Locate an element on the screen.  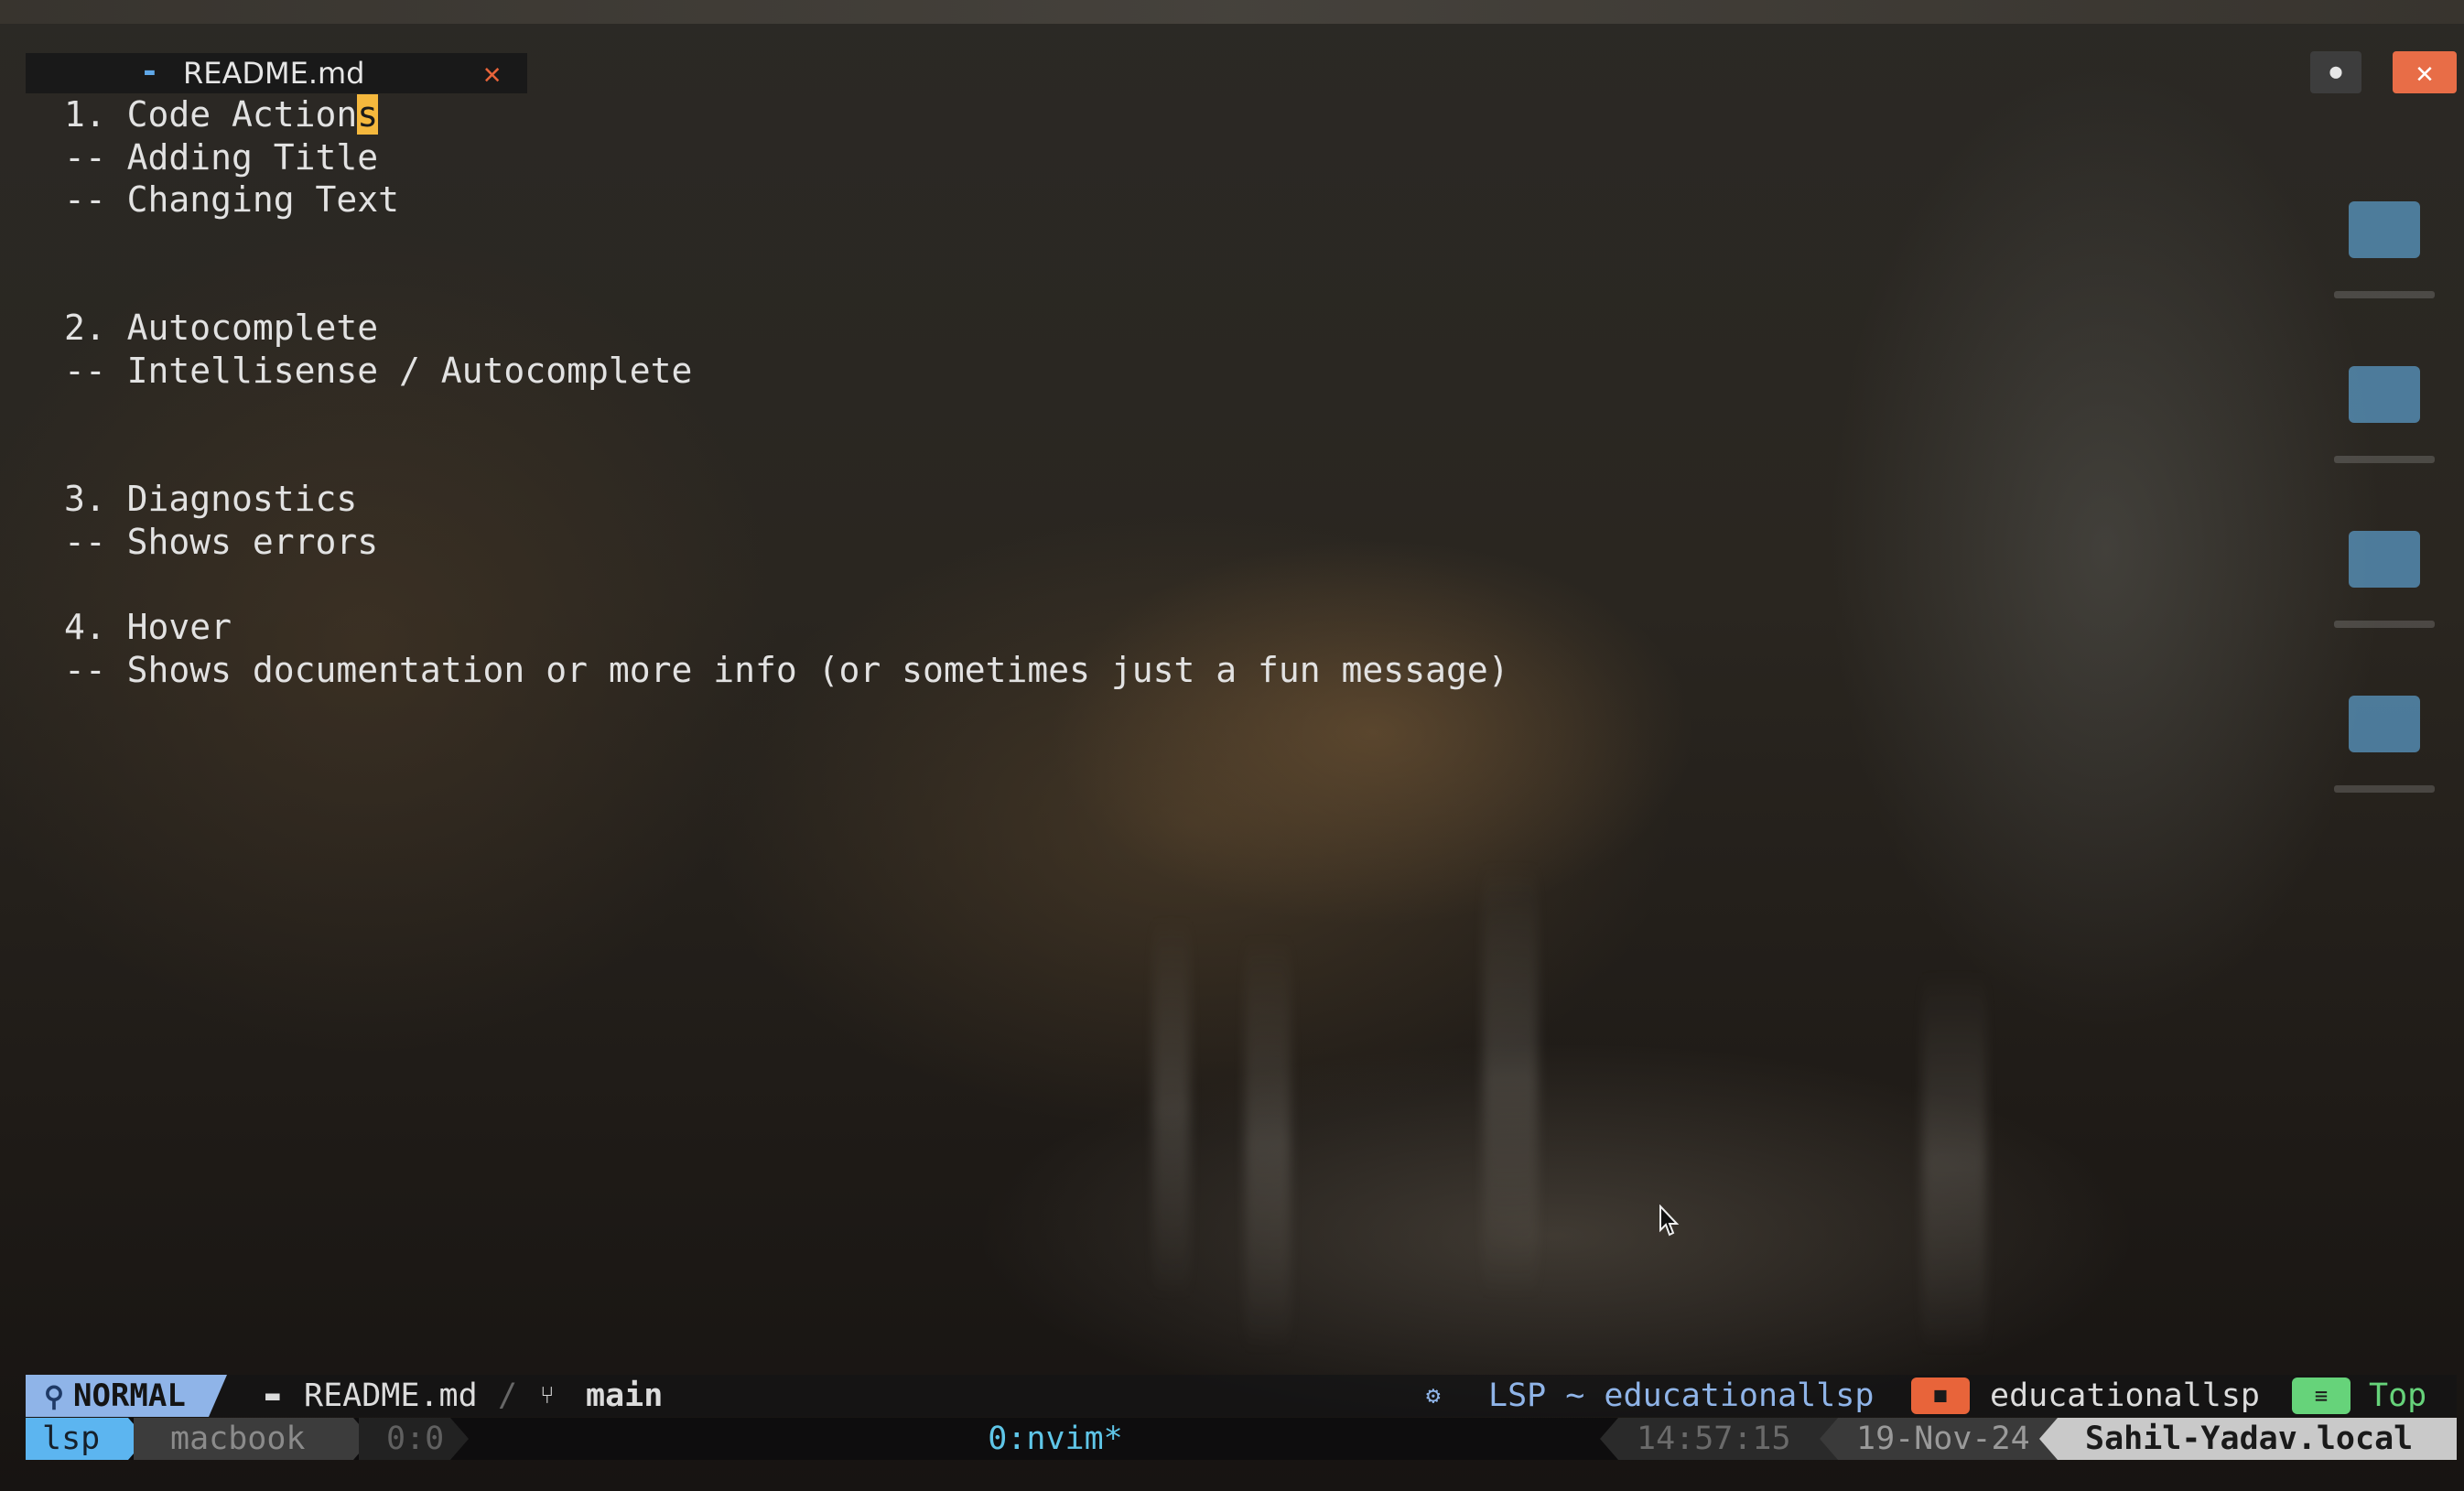
buffer-line: 3. Diagnostics is located at coordinates (211, 499).